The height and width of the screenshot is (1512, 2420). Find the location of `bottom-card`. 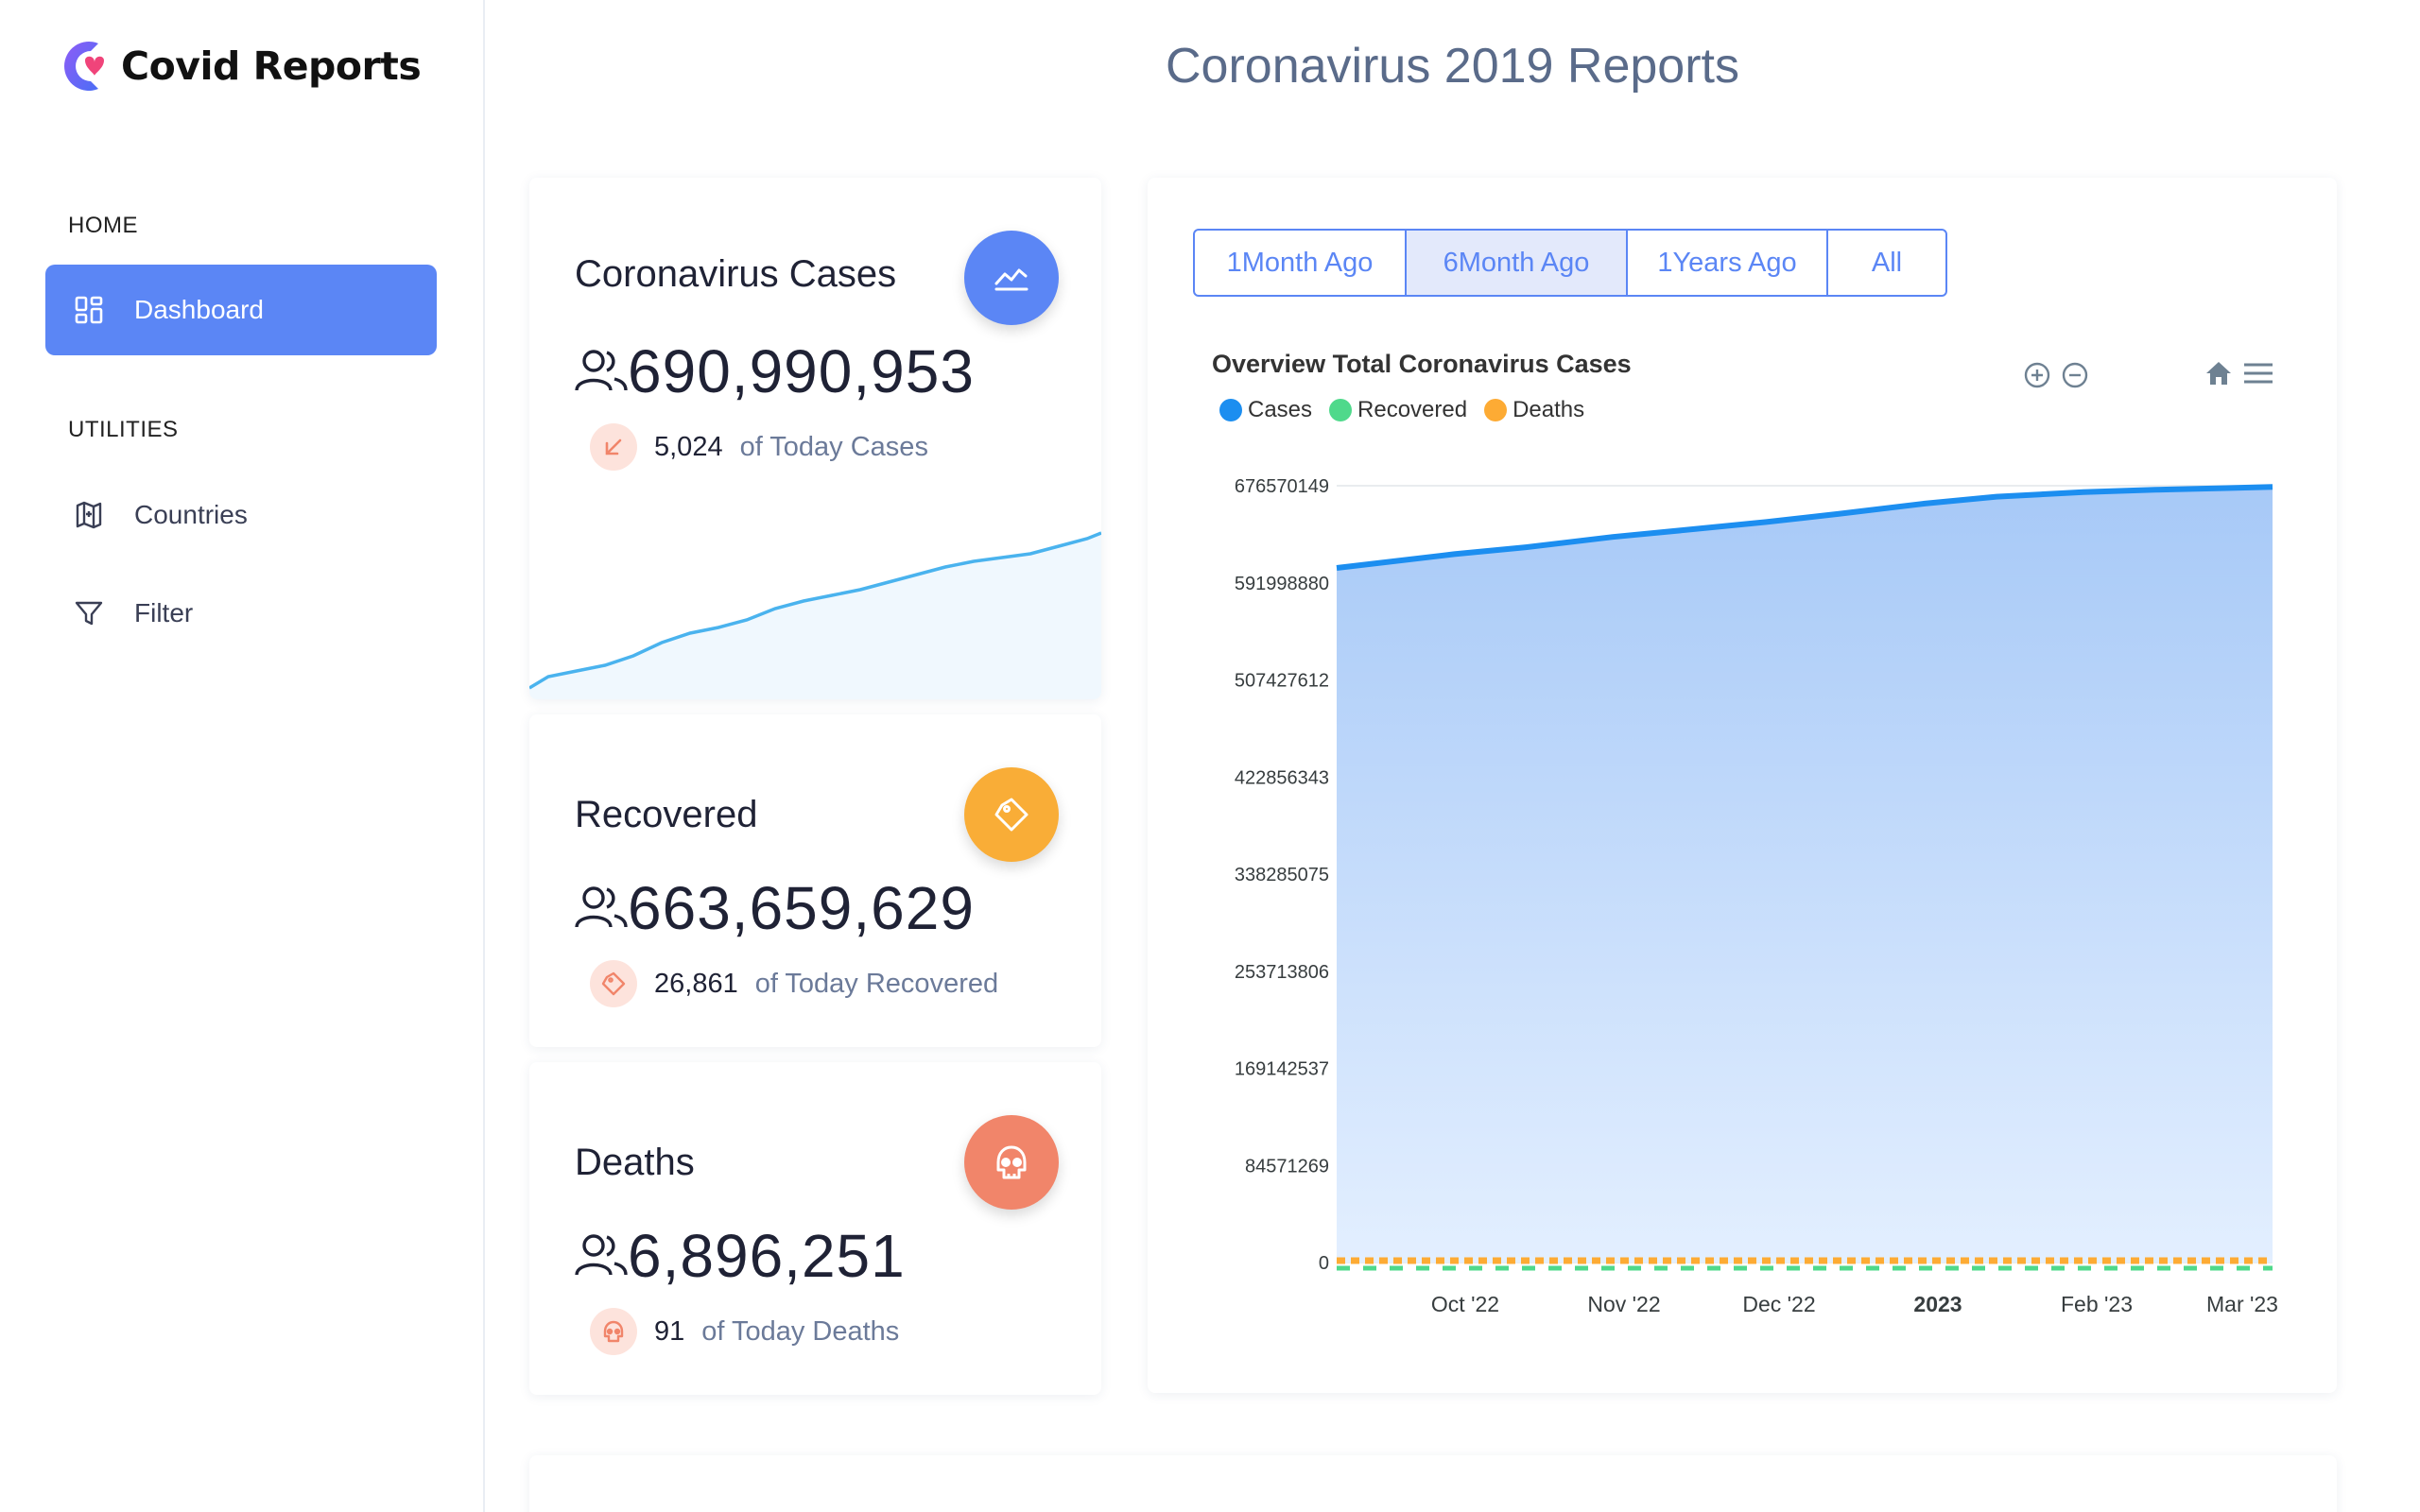

bottom-card is located at coordinates (1433, 1483).